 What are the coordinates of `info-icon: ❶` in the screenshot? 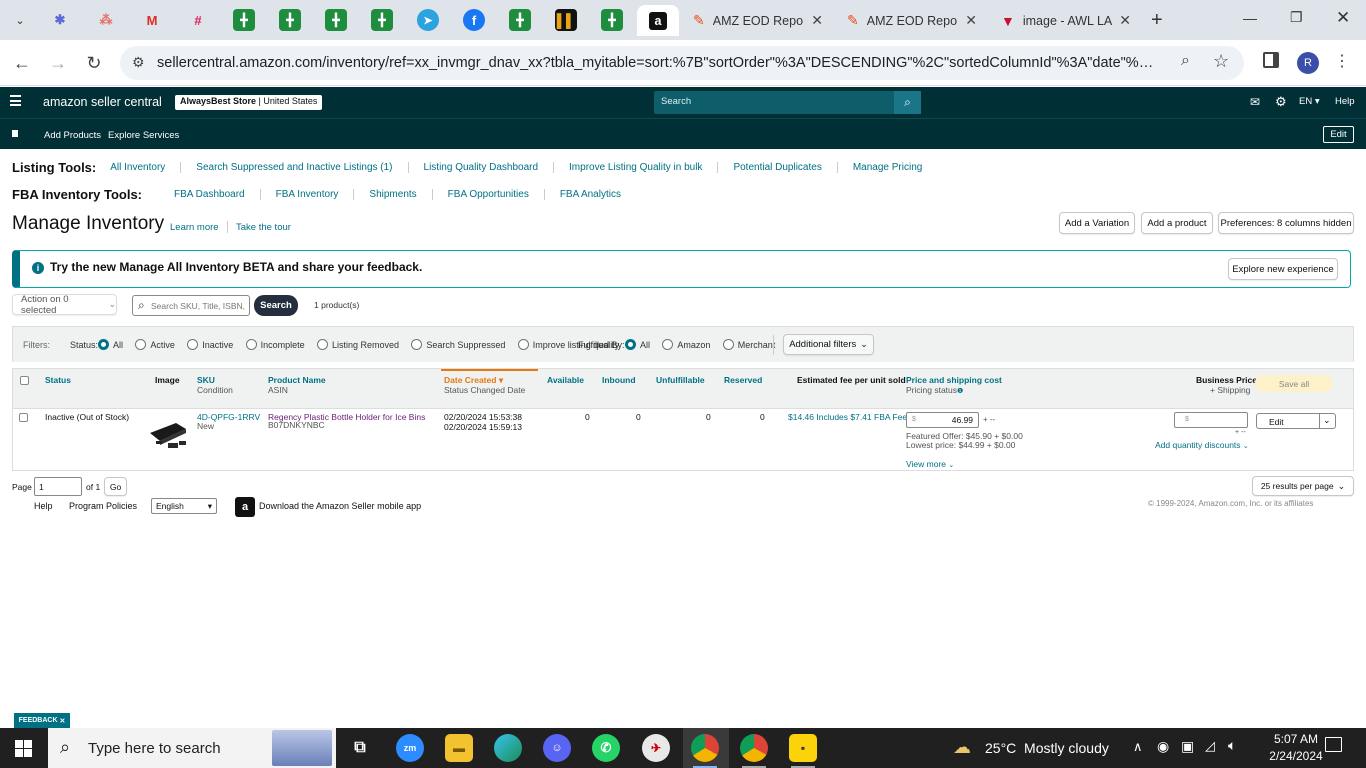 It's located at (960, 391).